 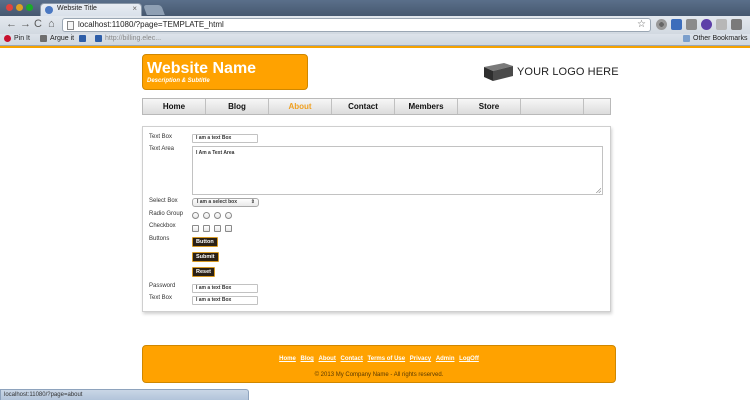 What do you see at coordinates (736, 24) in the screenshot?
I see `wrench-icon` at bounding box center [736, 24].